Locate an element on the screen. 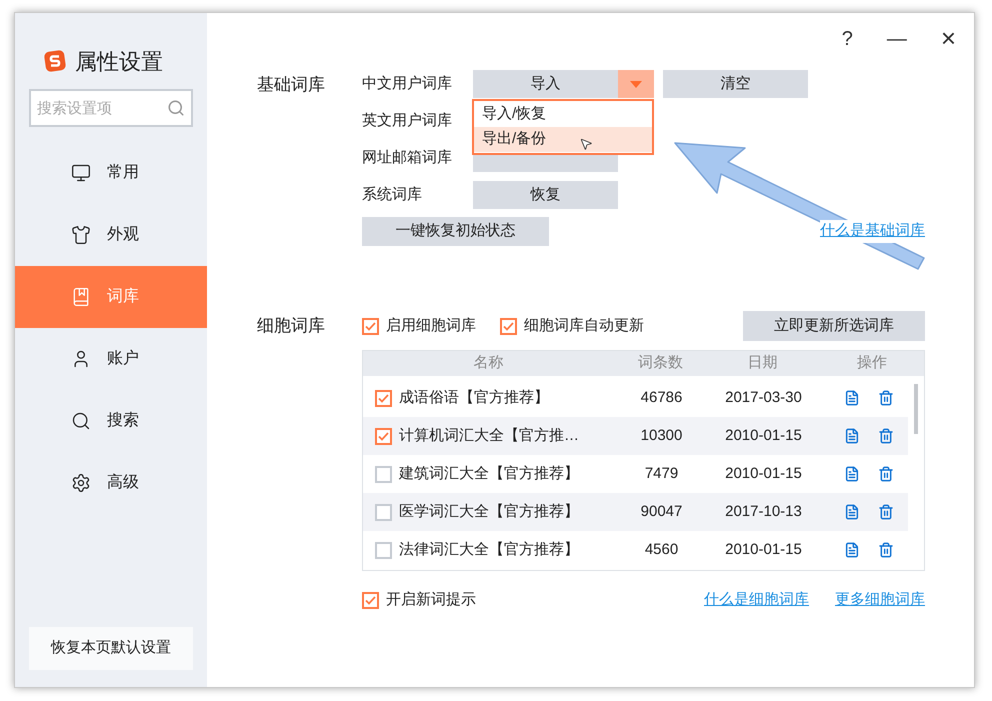  table-cell-text: 成语俗语【官方推荐】 is located at coordinates (474, 398).